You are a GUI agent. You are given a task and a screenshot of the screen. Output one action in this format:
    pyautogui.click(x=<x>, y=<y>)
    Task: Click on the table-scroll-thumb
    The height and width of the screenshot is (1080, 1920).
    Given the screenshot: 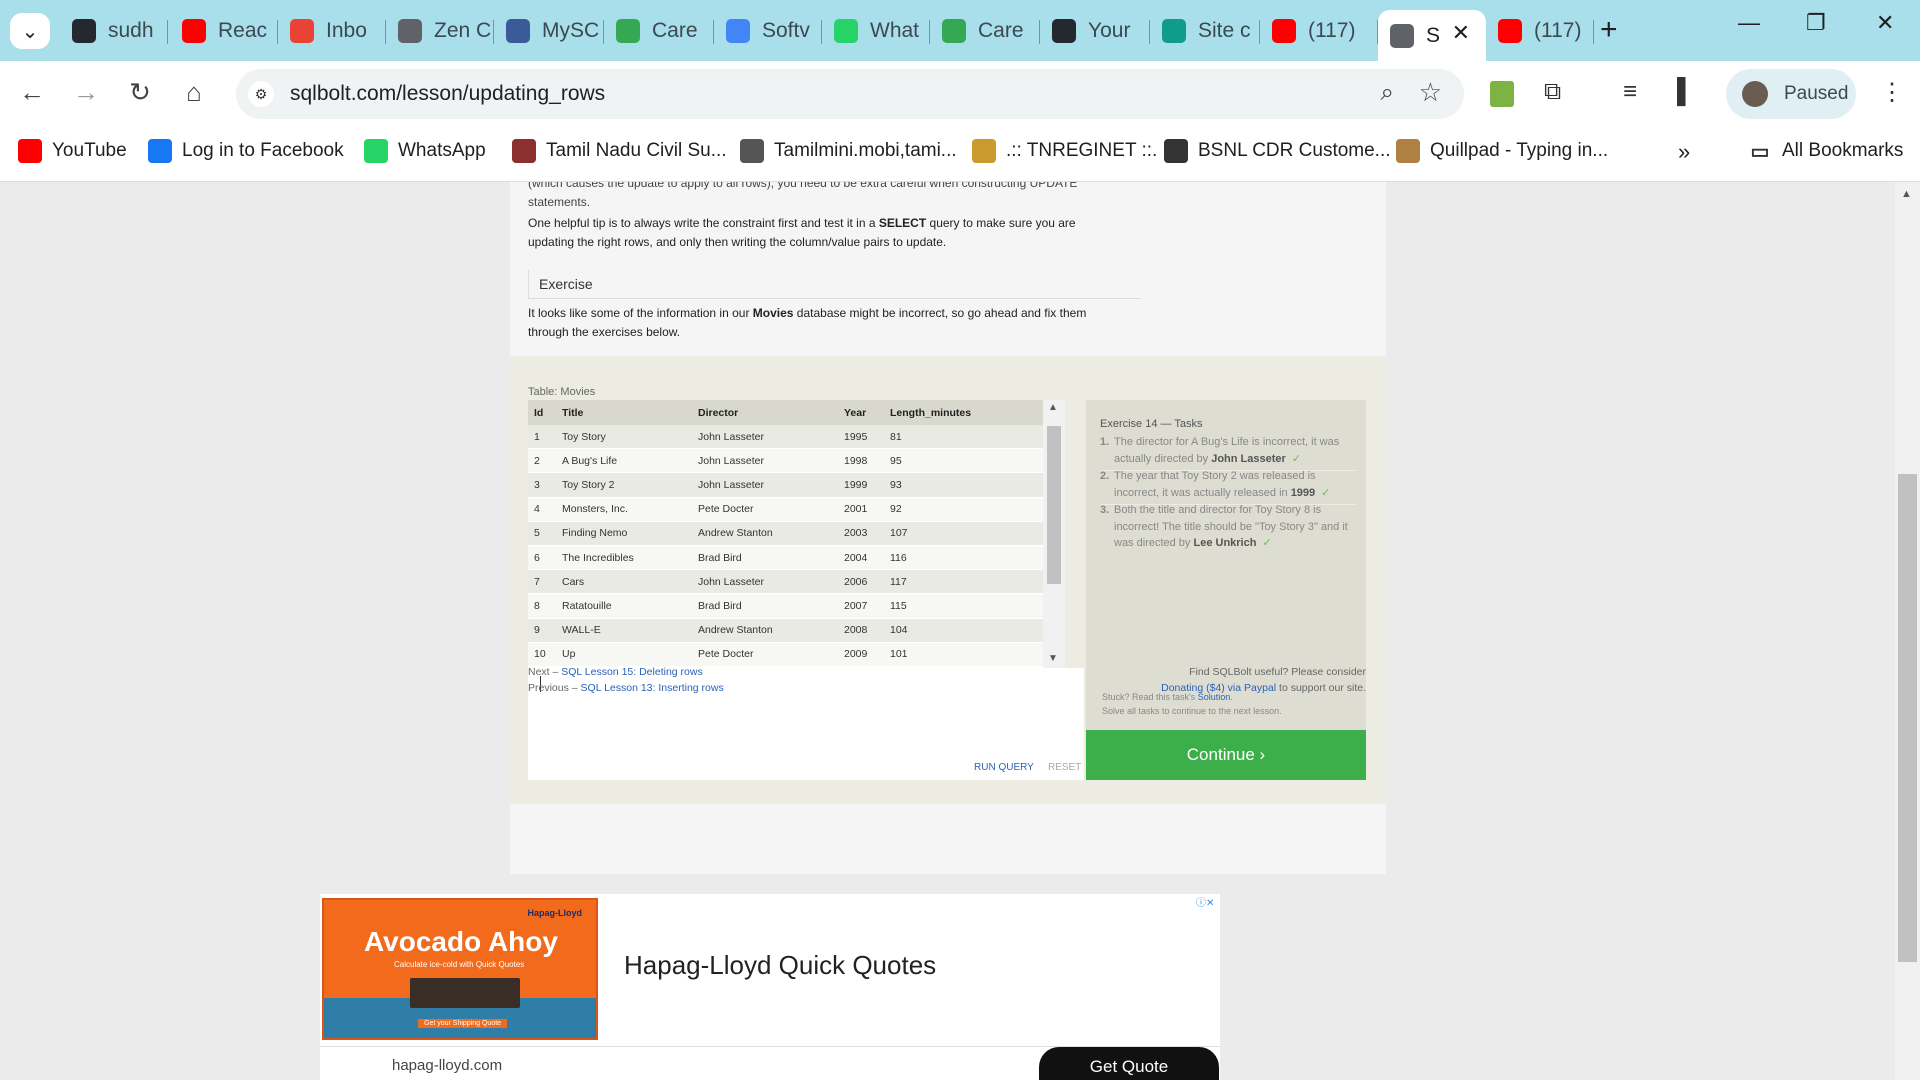 What is the action you would take?
    pyautogui.click(x=1054, y=505)
    